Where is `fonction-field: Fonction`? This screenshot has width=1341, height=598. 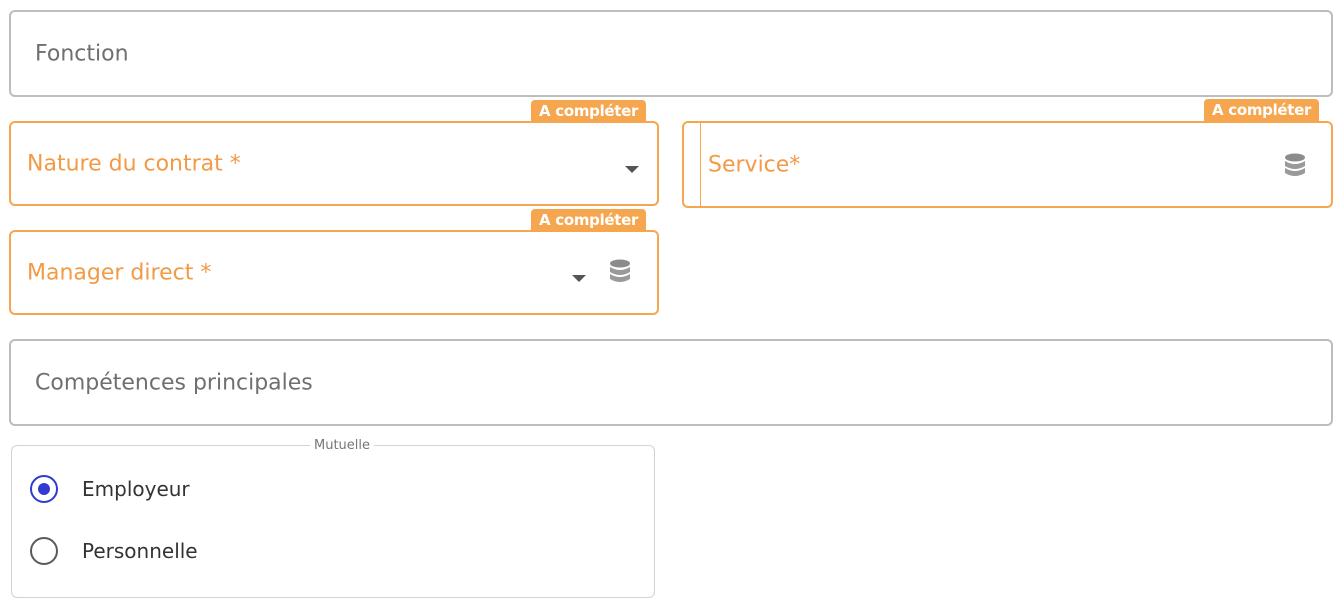
fonction-field: Fonction is located at coordinates (671, 53).